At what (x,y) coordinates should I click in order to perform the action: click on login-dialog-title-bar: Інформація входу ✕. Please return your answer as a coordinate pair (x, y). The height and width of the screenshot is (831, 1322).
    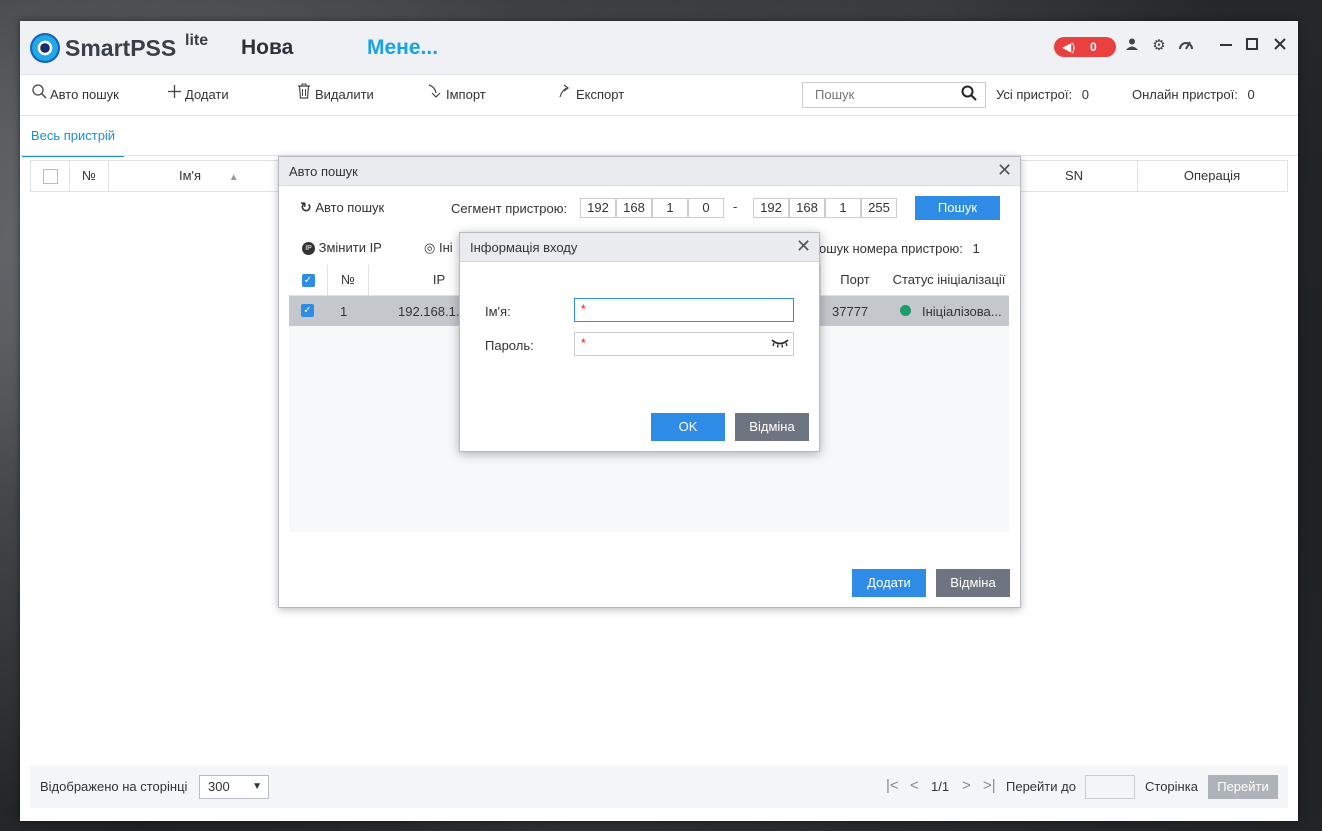
    Looking at the image, I should click on (639, 247).